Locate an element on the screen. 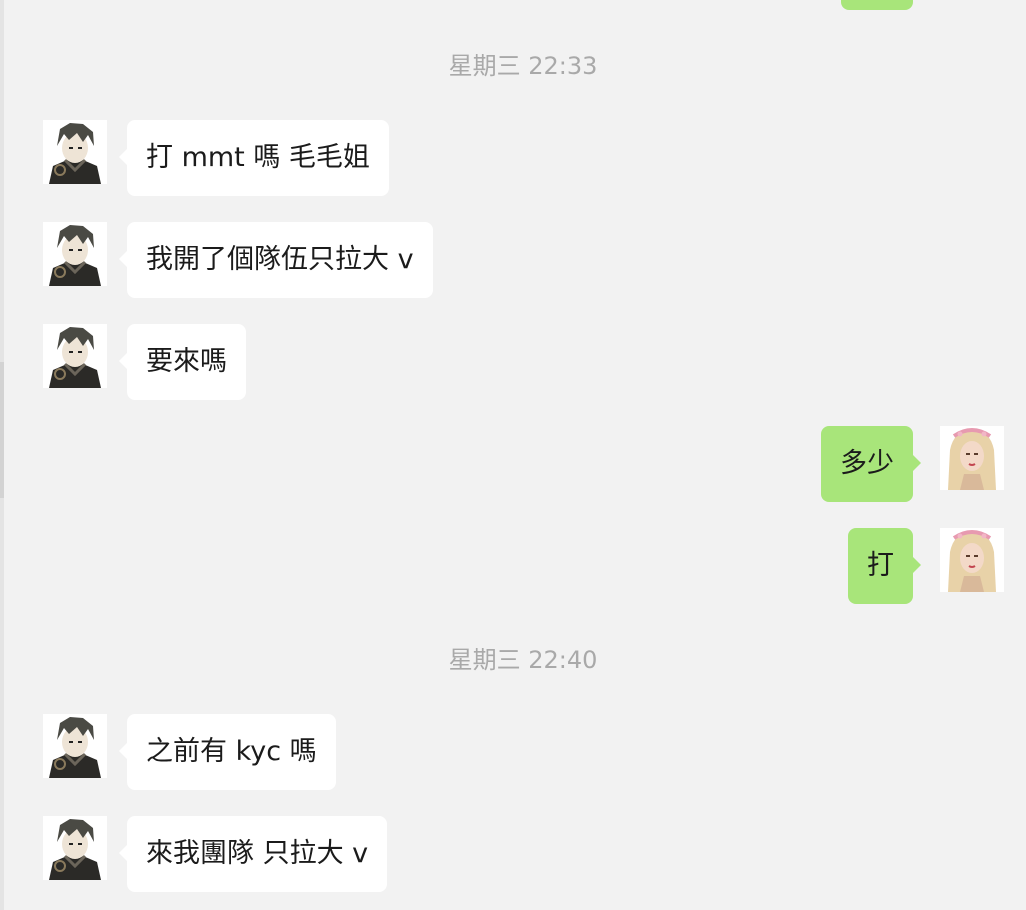 The image size is (1026, 910). timestamp: 星期三 22:40 is located at coordinates (523, 660).